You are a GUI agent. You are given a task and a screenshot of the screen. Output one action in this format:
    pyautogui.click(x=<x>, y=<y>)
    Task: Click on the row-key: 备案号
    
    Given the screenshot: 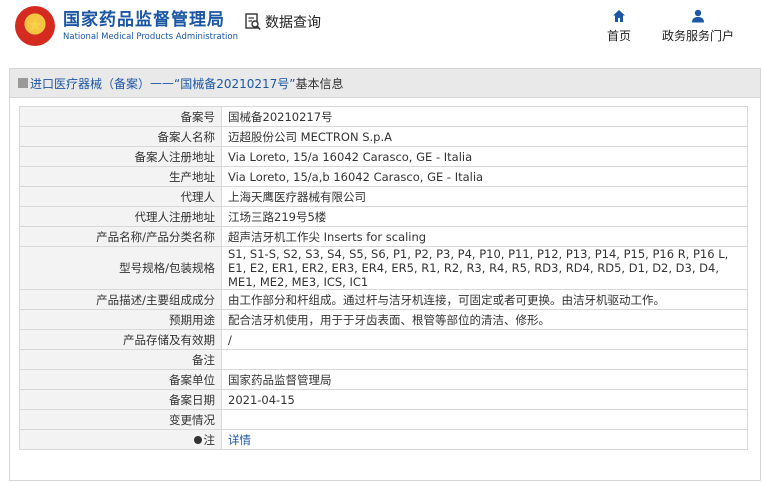 What is the action you would take?
    pyautogui.click(x=120, y=116)
    